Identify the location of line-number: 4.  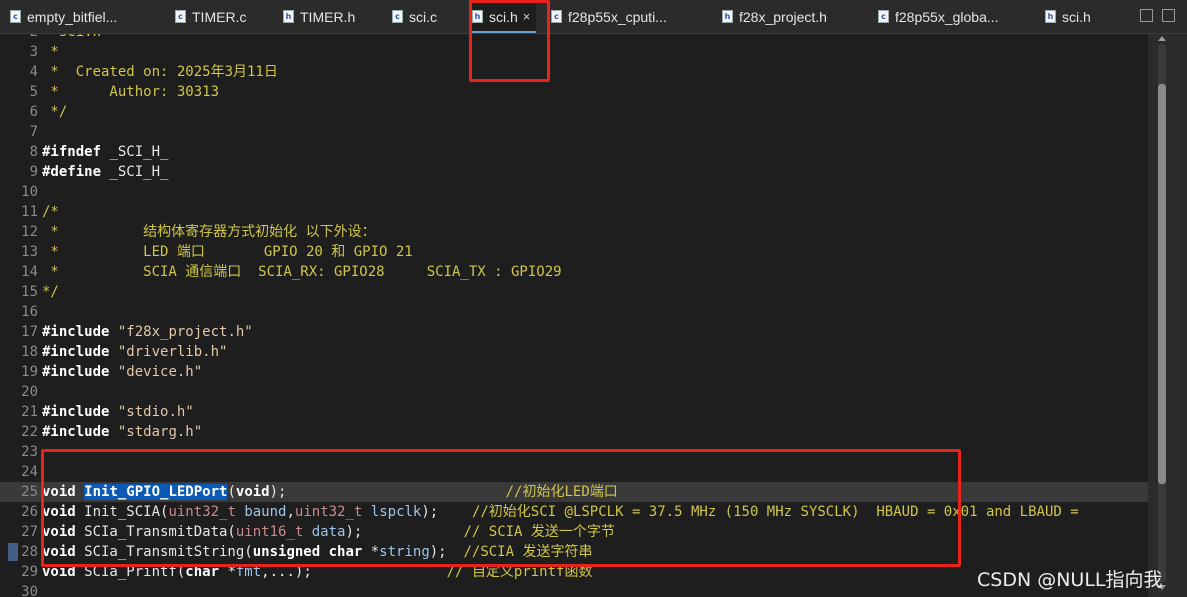
(33, 72).